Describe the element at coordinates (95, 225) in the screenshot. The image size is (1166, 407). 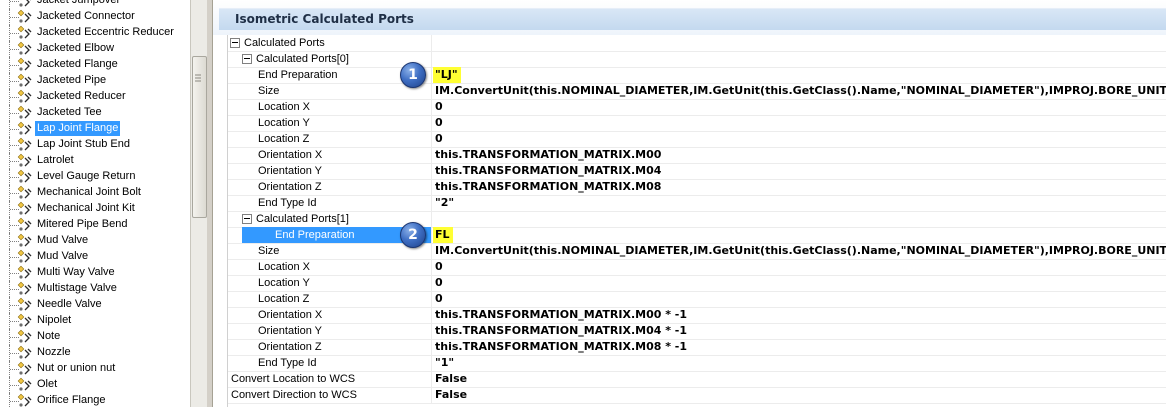
I see `tree-item: Mitered Pipe Bend` at that location.